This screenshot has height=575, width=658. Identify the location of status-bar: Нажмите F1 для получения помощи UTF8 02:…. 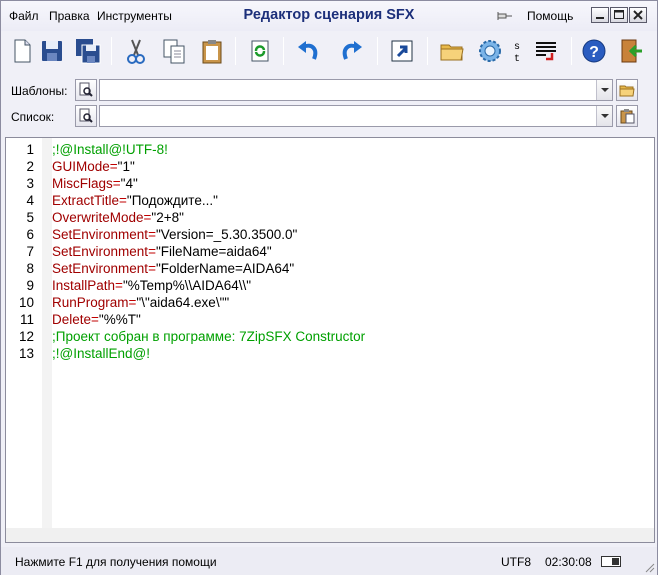
(329, 561).